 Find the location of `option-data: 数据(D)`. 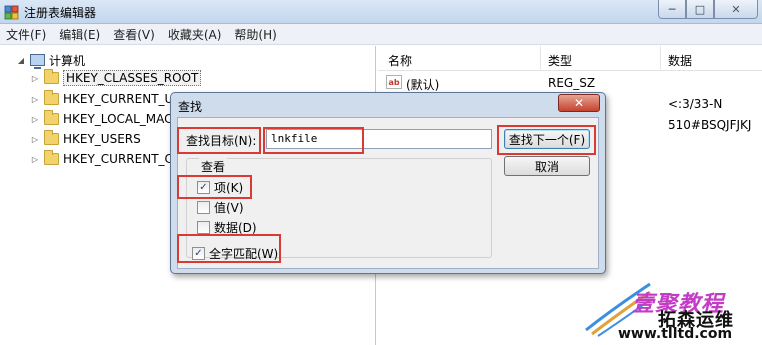

option-data: 数据(D) is located at coordinates (227, 227).